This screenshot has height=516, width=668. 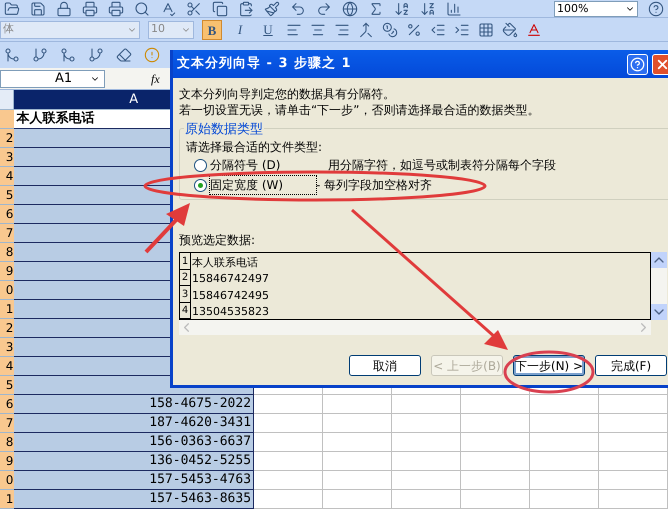 I want to click on percent-icon, so click(x=414, y=30).